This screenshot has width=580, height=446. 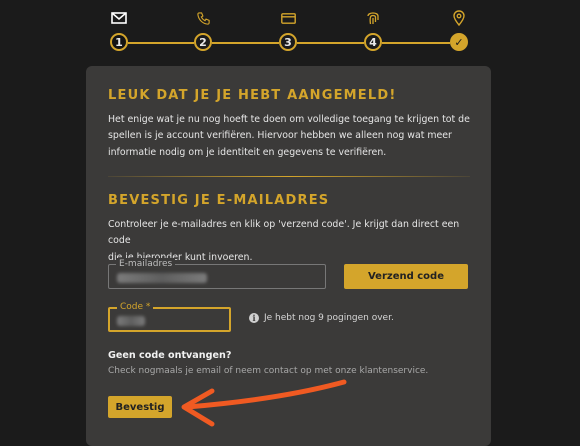 I want to click on step-1-circle: 1, so click(x=119, y=42).